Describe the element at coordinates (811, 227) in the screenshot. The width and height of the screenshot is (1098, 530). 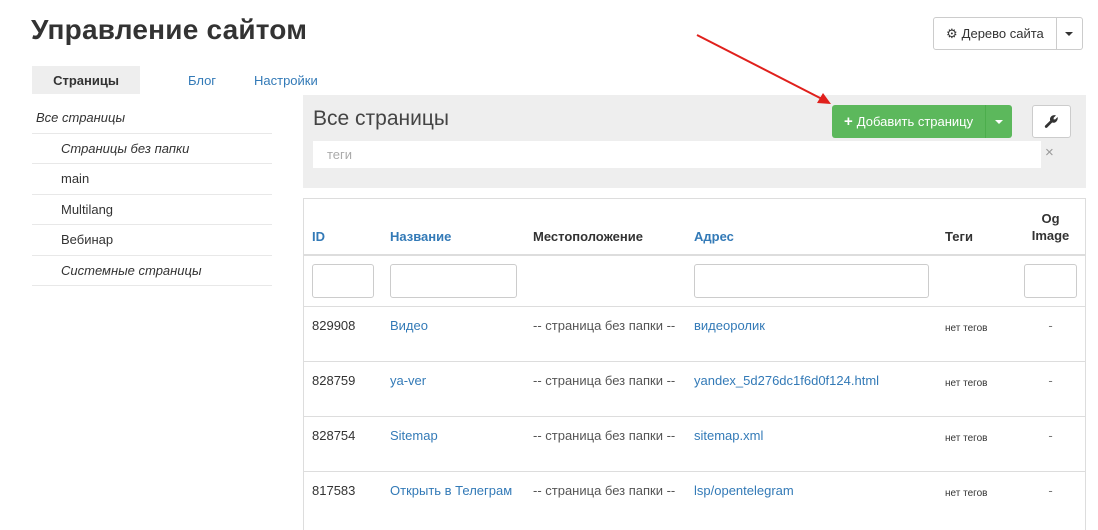
I see `column-header-address: Адрес` at that location.